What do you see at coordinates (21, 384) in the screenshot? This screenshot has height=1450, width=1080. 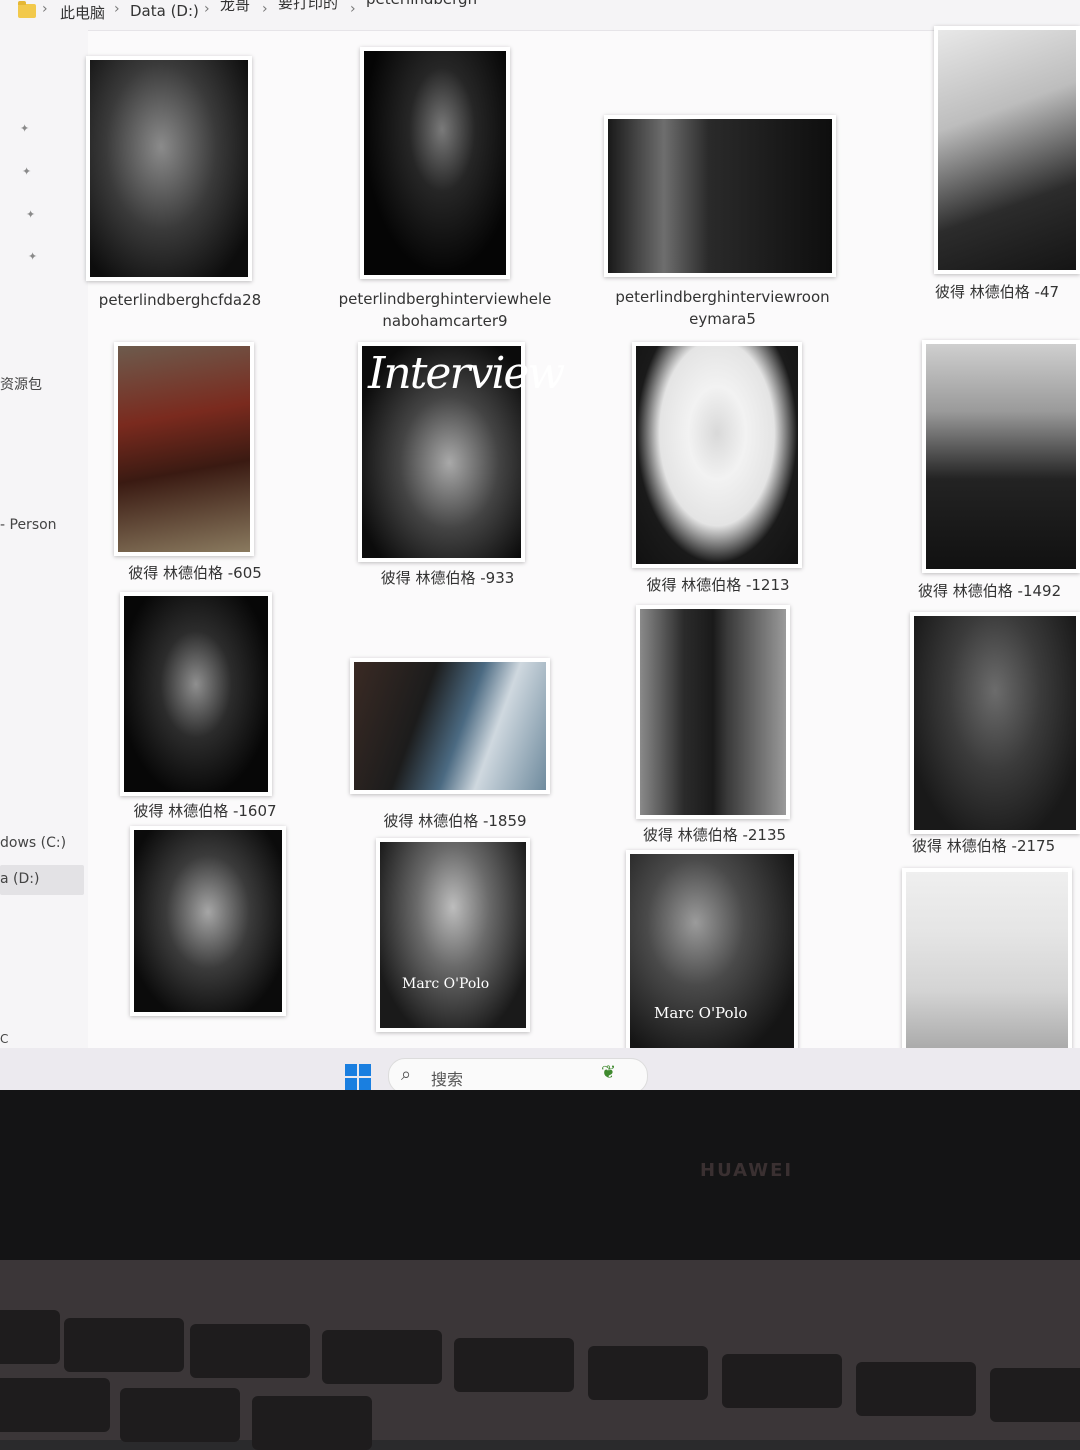 I see `nav-item-resource: 资源包` at bounding box center [21, 384].